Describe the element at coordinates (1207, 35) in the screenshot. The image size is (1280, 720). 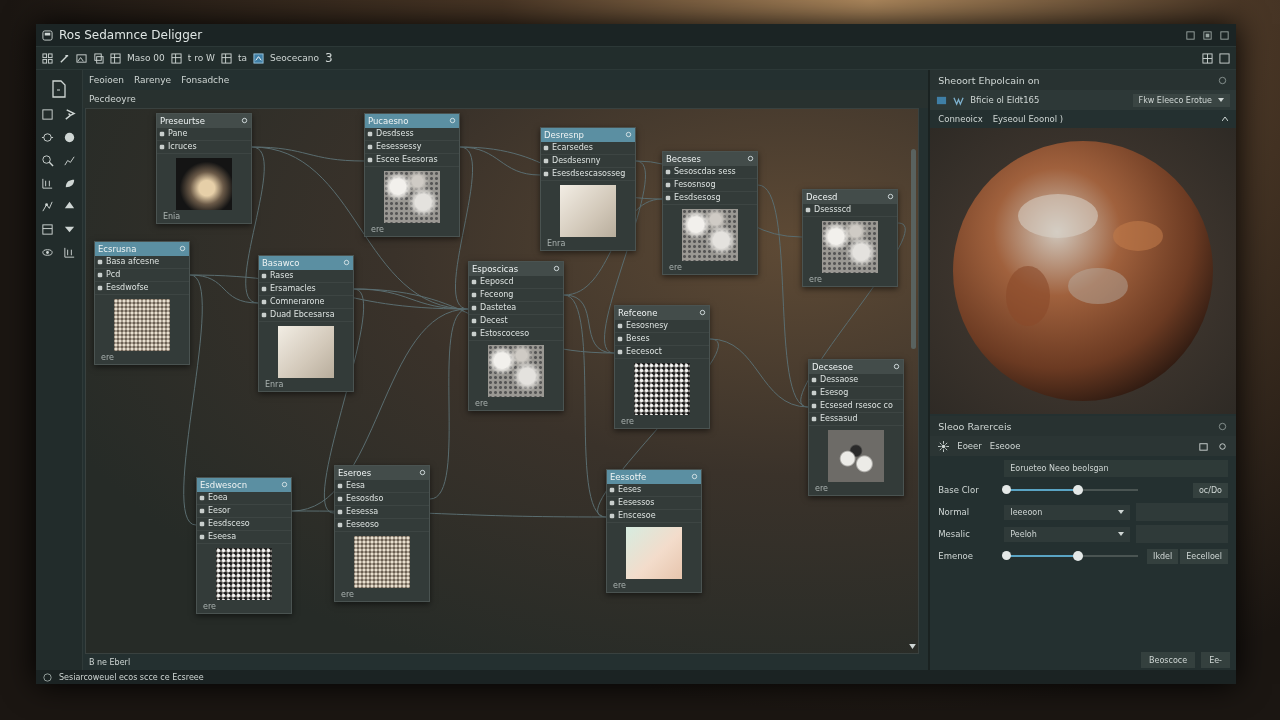
I see `maximize-icon` at that location.